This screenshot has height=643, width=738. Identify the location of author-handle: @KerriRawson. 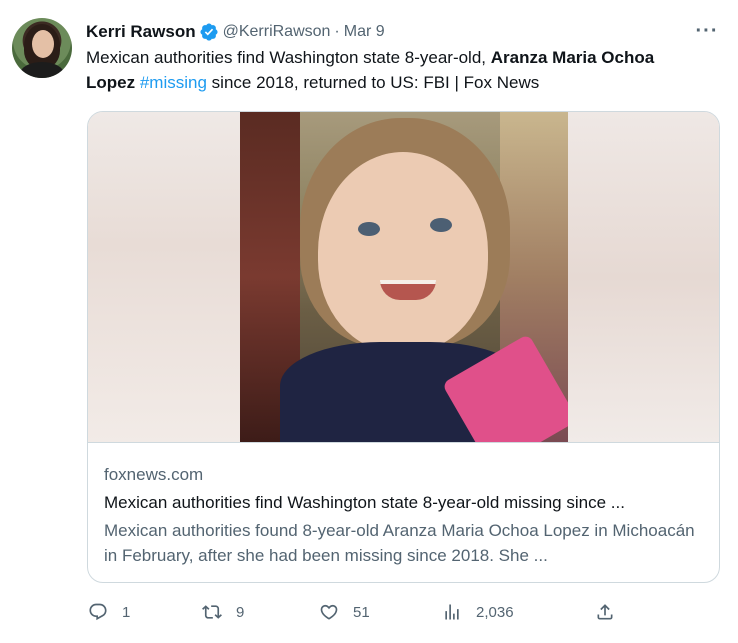
(277, 32).